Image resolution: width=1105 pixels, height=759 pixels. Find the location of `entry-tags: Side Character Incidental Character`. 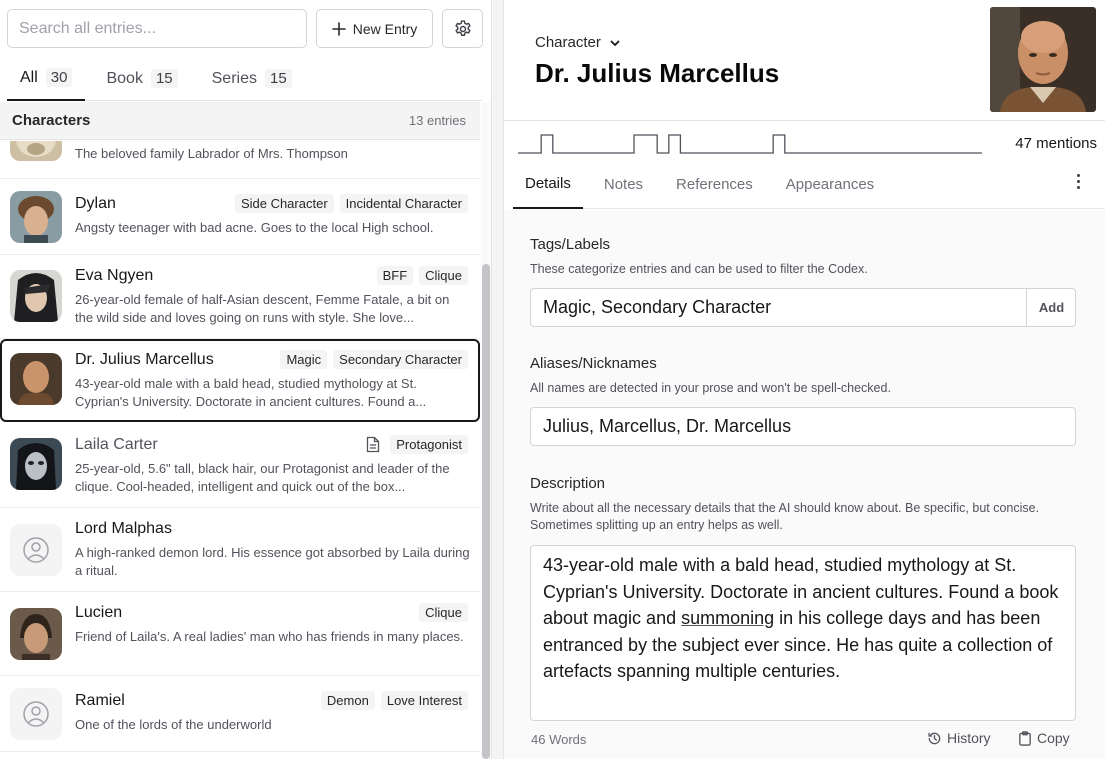

entry-tags: Side Character Incidental Character is located at coordinates (351, 203).